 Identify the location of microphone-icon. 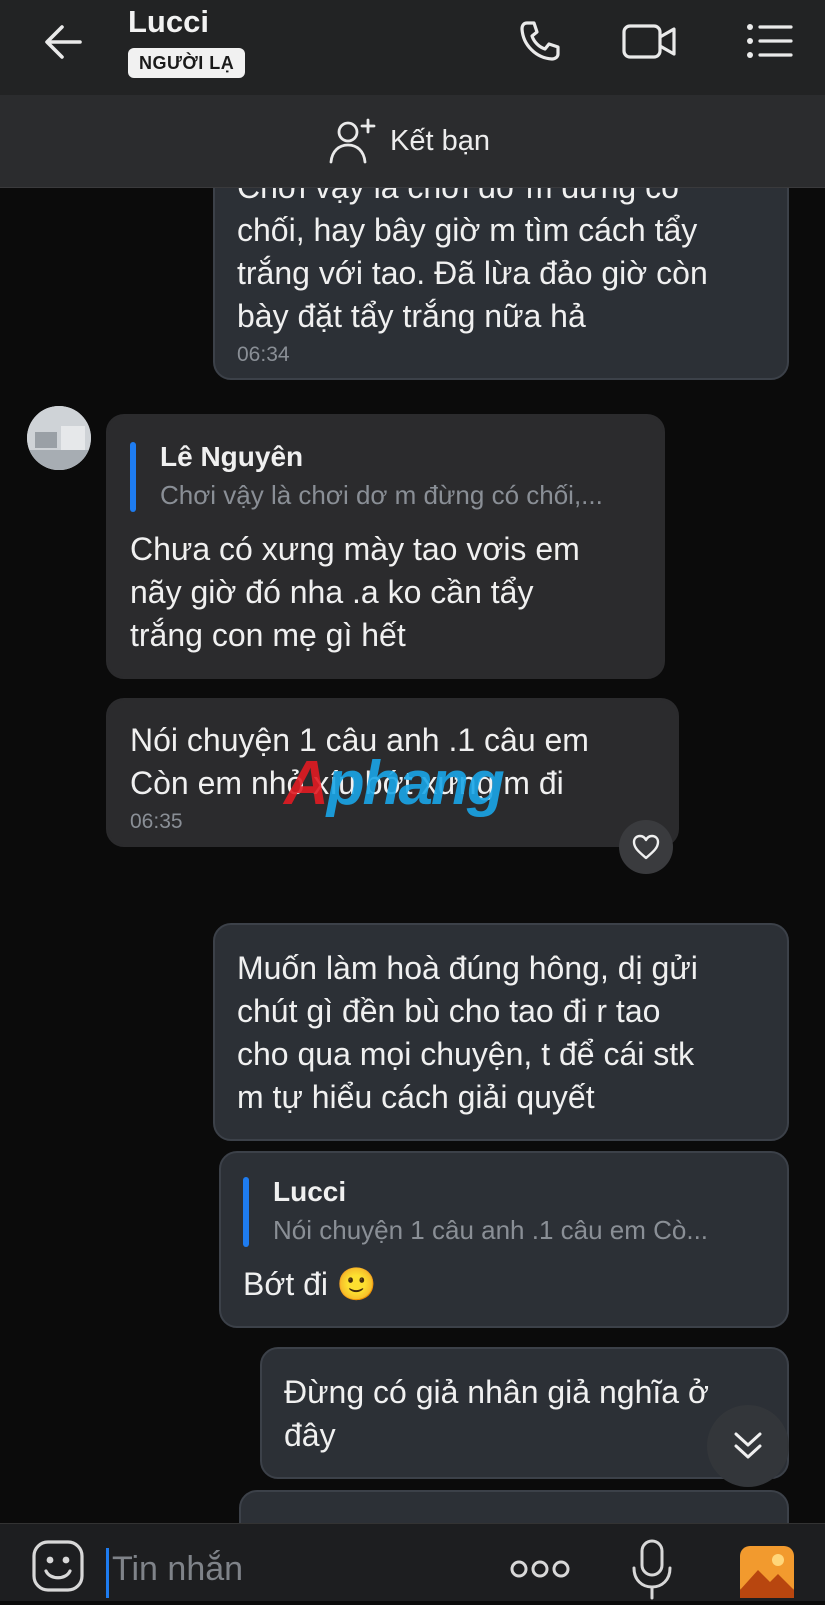
(652, 1569).